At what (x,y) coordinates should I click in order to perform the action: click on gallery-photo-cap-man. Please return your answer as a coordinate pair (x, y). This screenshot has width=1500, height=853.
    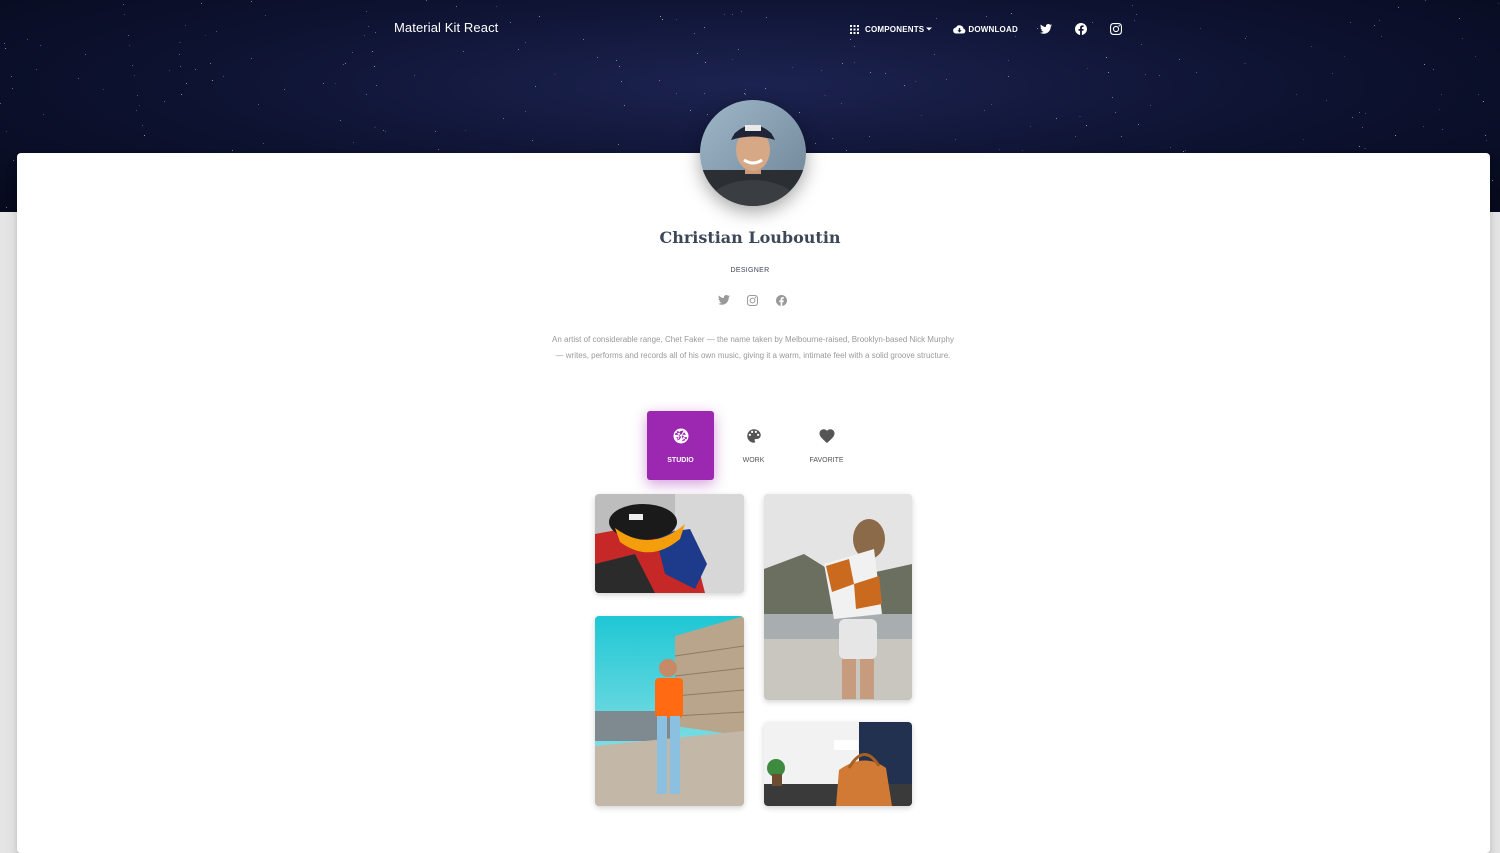
    Looking at the image, I should click on (669, 543).